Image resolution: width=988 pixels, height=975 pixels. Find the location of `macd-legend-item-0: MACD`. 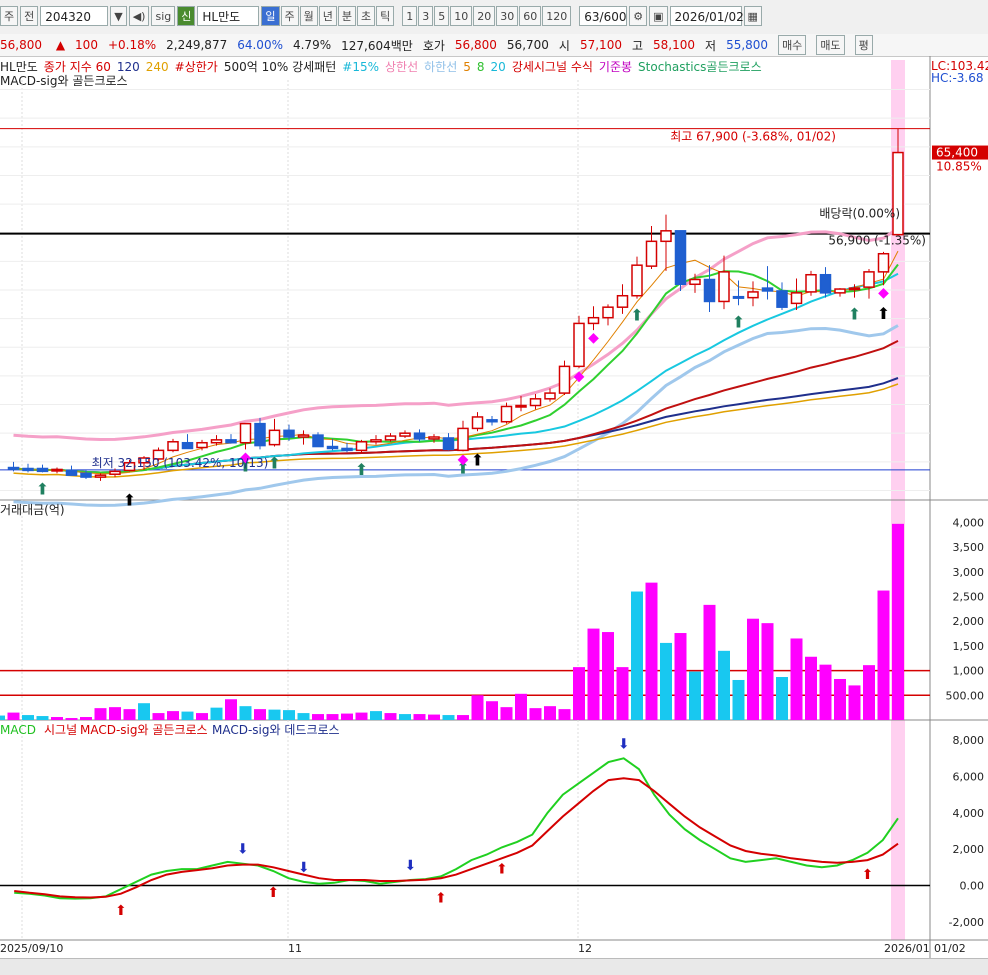

macd-legend-item-0: MACD is located at coordinates (18, 730).